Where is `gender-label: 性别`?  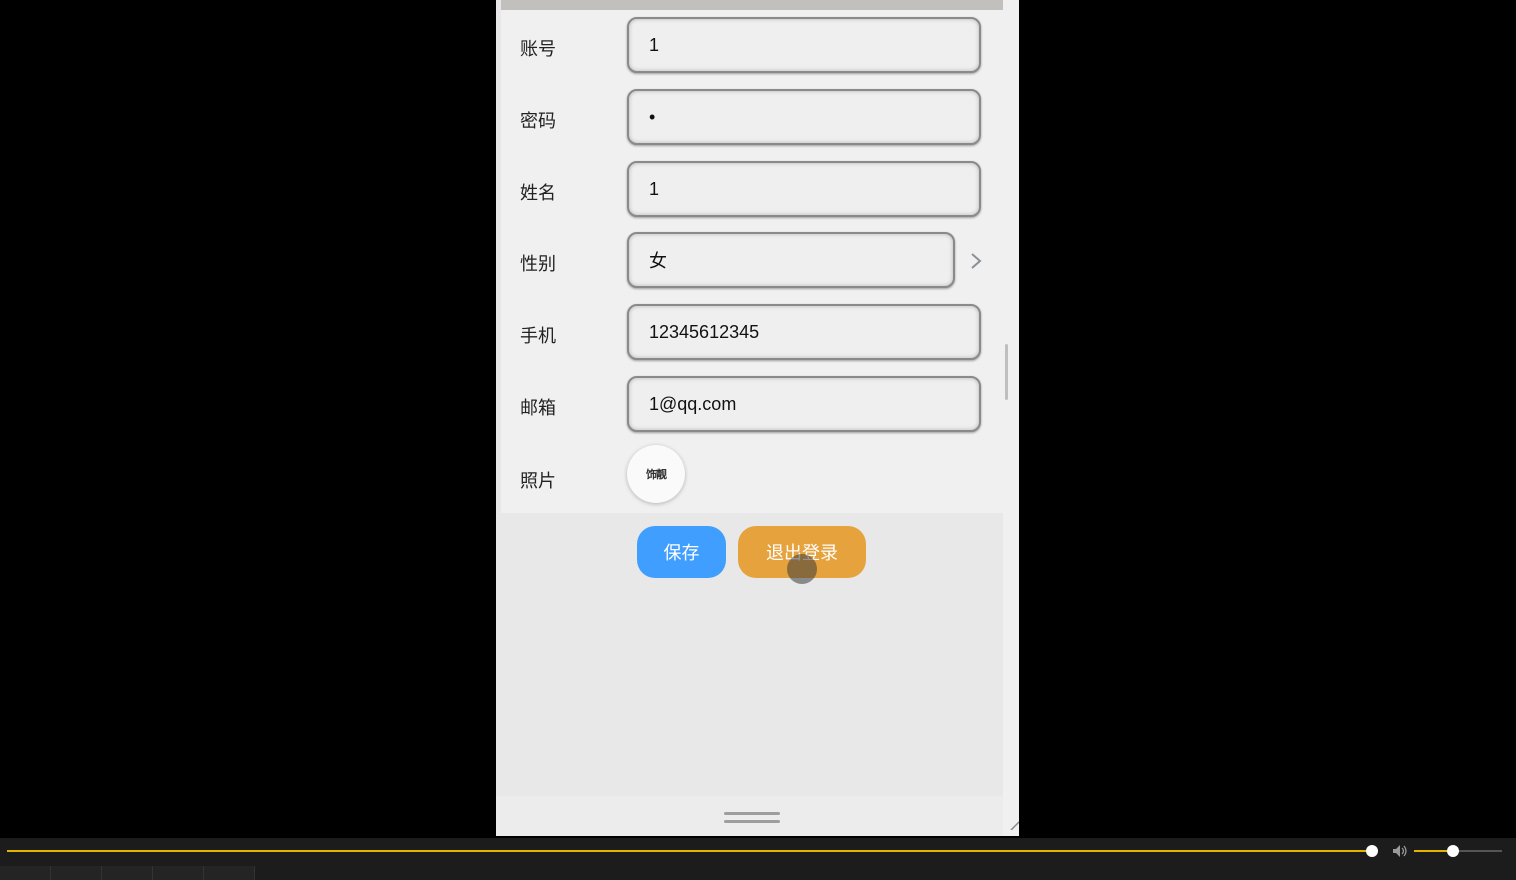 gender-label: 性别 is located at coordinates (538, 264).